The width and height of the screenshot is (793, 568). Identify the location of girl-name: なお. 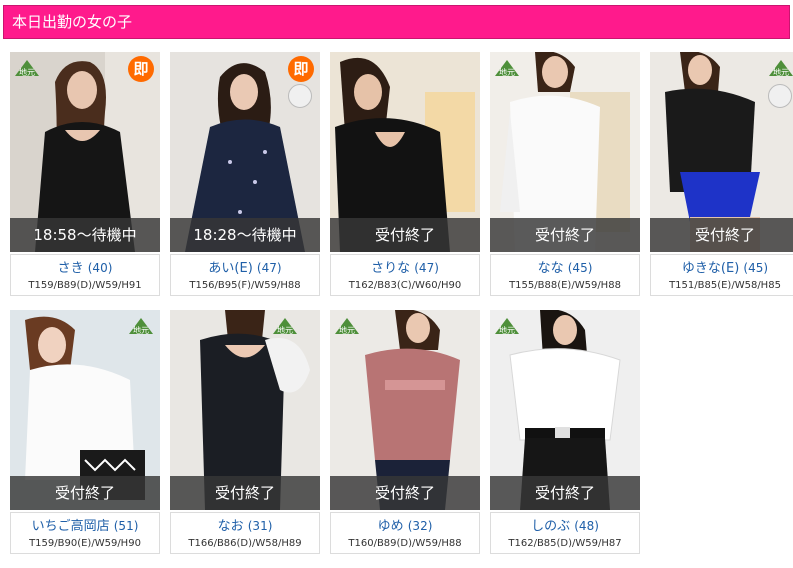
(231, 526).